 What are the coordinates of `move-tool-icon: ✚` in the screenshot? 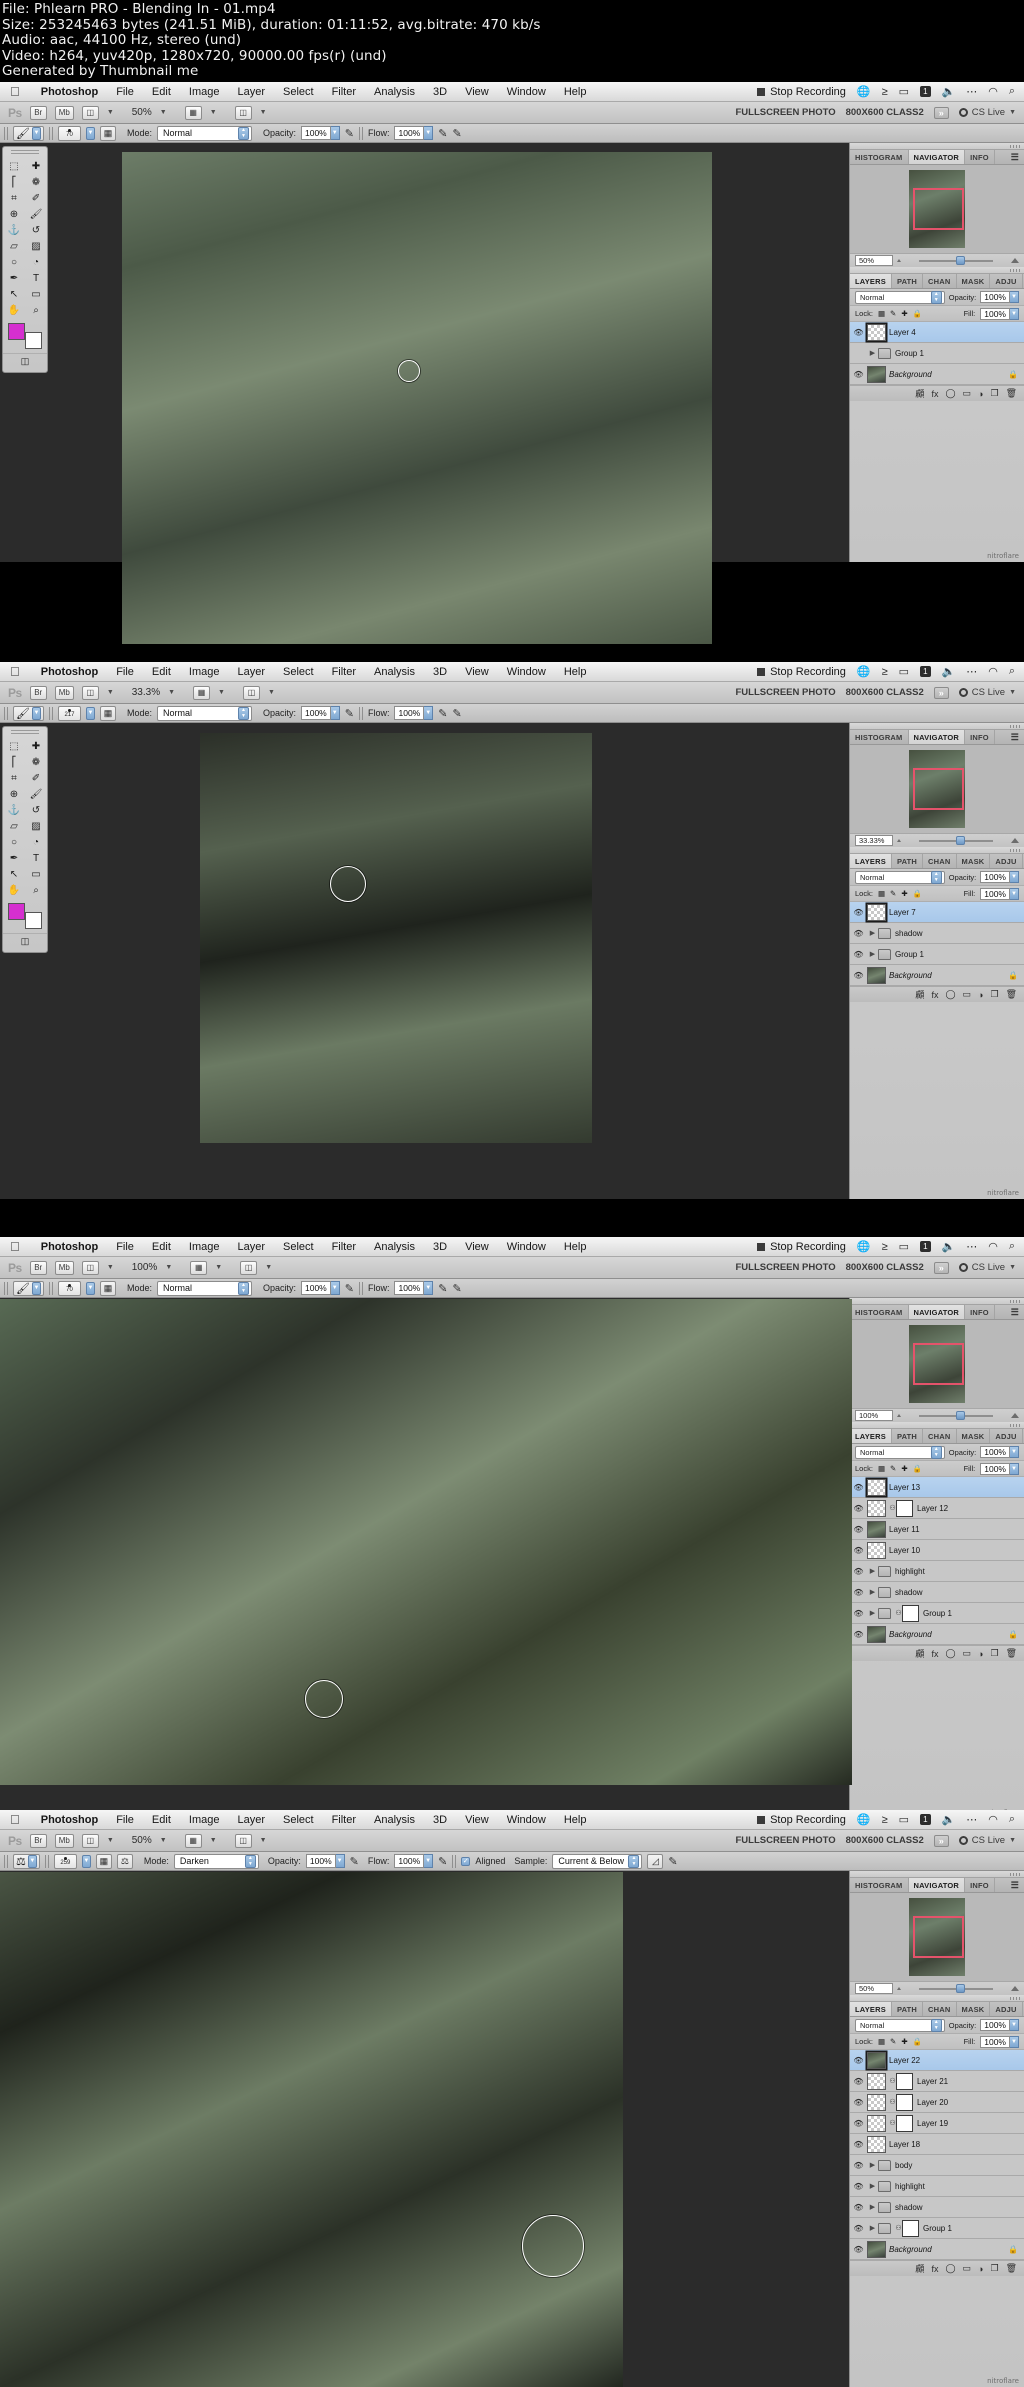 It's located at (36, 1321).